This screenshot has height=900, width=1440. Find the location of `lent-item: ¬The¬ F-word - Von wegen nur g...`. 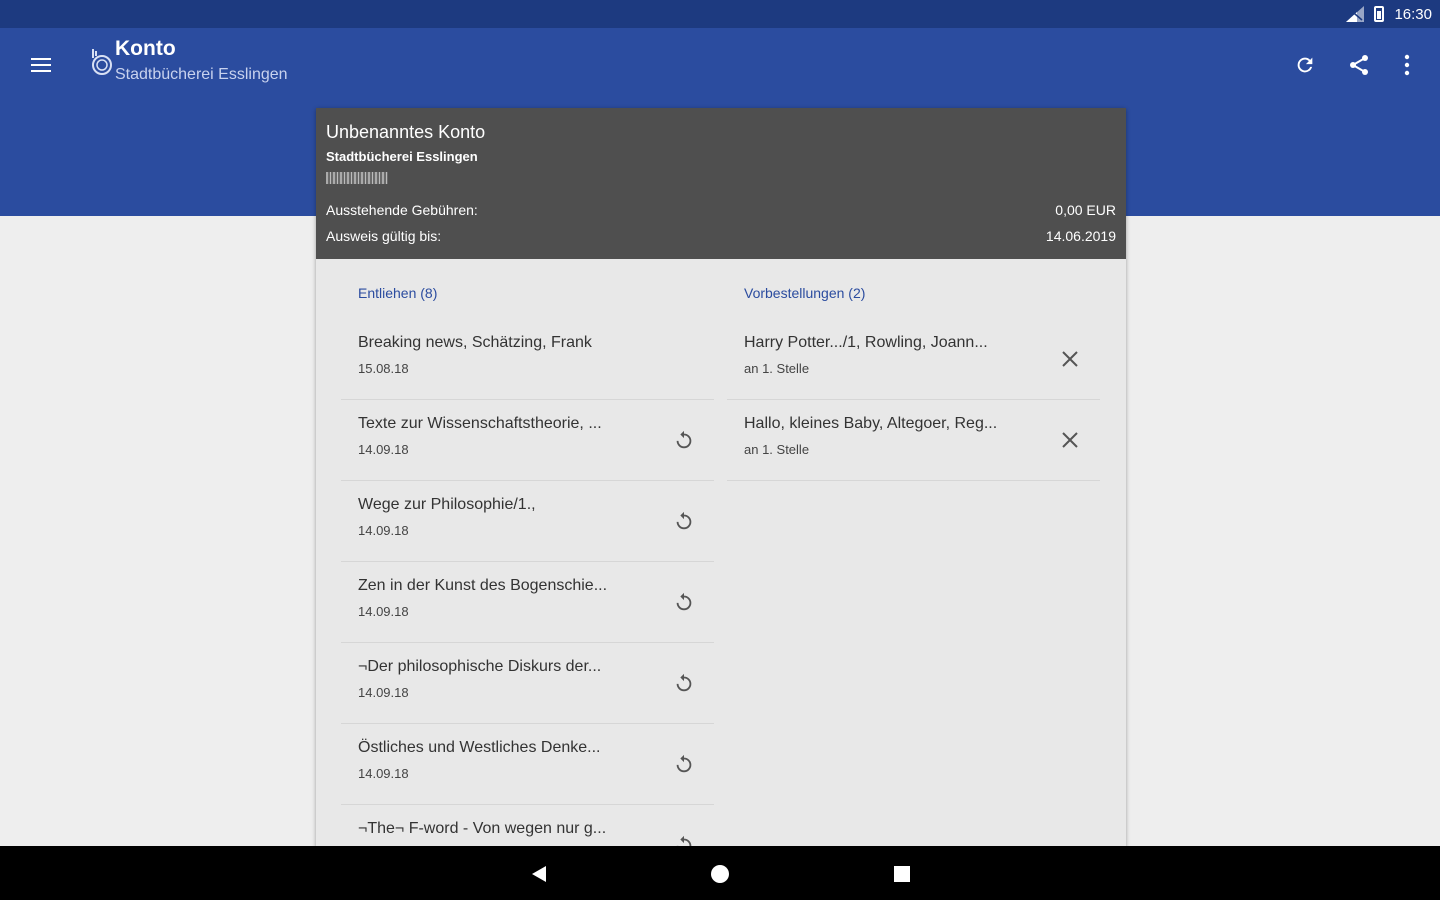

lent-item: ¬The¬ F-word - Von wegen nur g... is located at coordinates (527, 826).